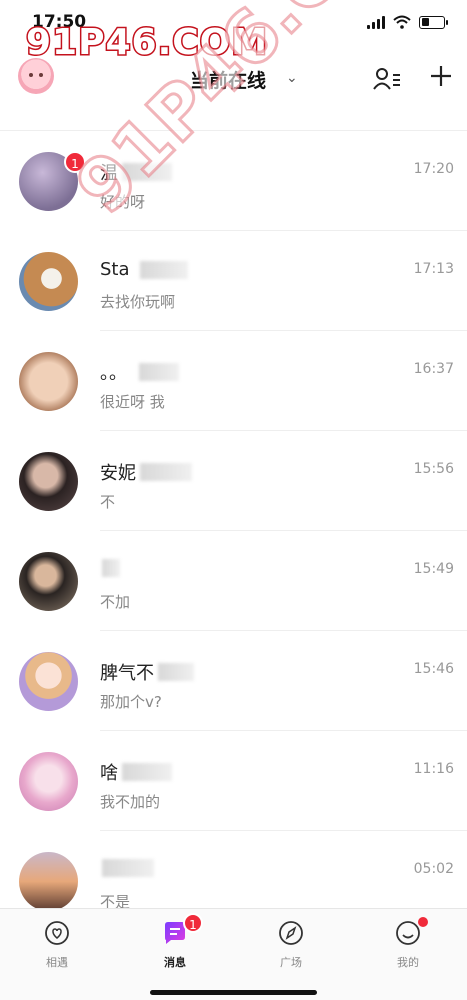 This screenshot has width=467, height=1000. What do you see at coordinates (233, 181) in the screenshot?
I see `chat-row: 1 温 好的呀 17:20` at bounding box center [233, 181].